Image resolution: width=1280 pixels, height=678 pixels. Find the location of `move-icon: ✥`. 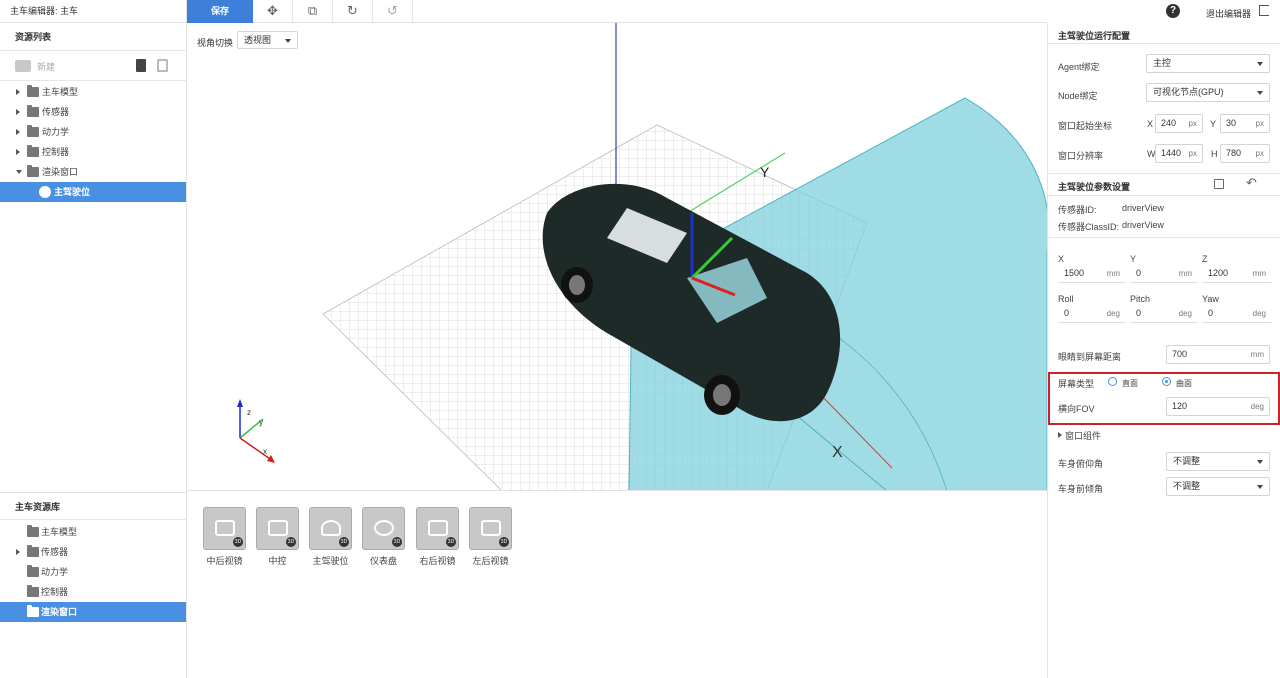

move-icon: ✥ is located at coordinates (273, 11).